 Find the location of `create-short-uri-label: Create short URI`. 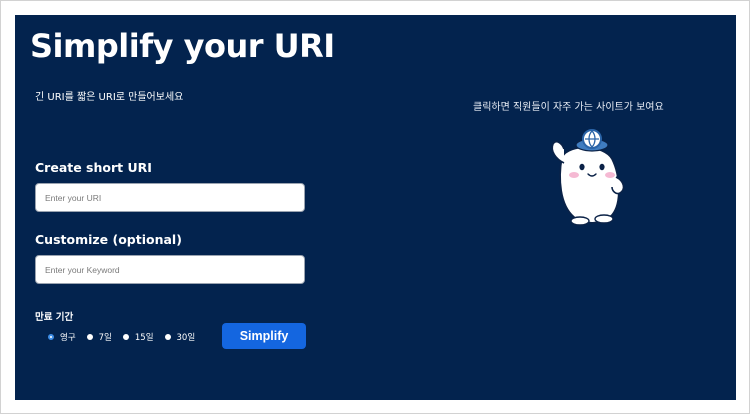

create-short-uri-label: Create short URI is located at coordinates (93, 167).